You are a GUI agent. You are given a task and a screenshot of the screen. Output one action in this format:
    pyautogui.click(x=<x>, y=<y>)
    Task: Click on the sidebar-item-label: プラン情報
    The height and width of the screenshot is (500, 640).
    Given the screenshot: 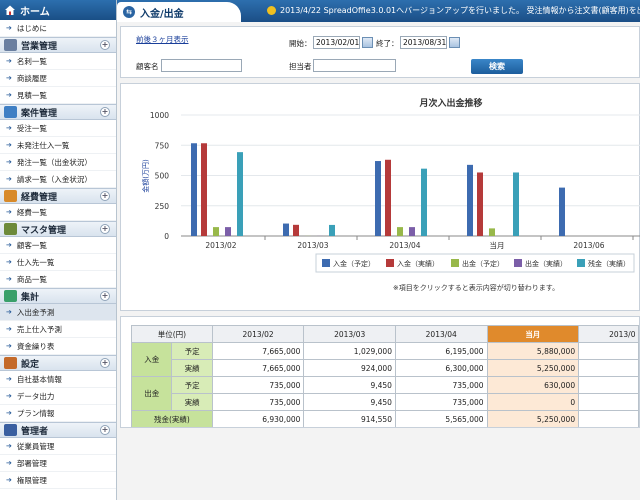 What is the action you would take?
    pyautogui.click(x=35, y=413)
    